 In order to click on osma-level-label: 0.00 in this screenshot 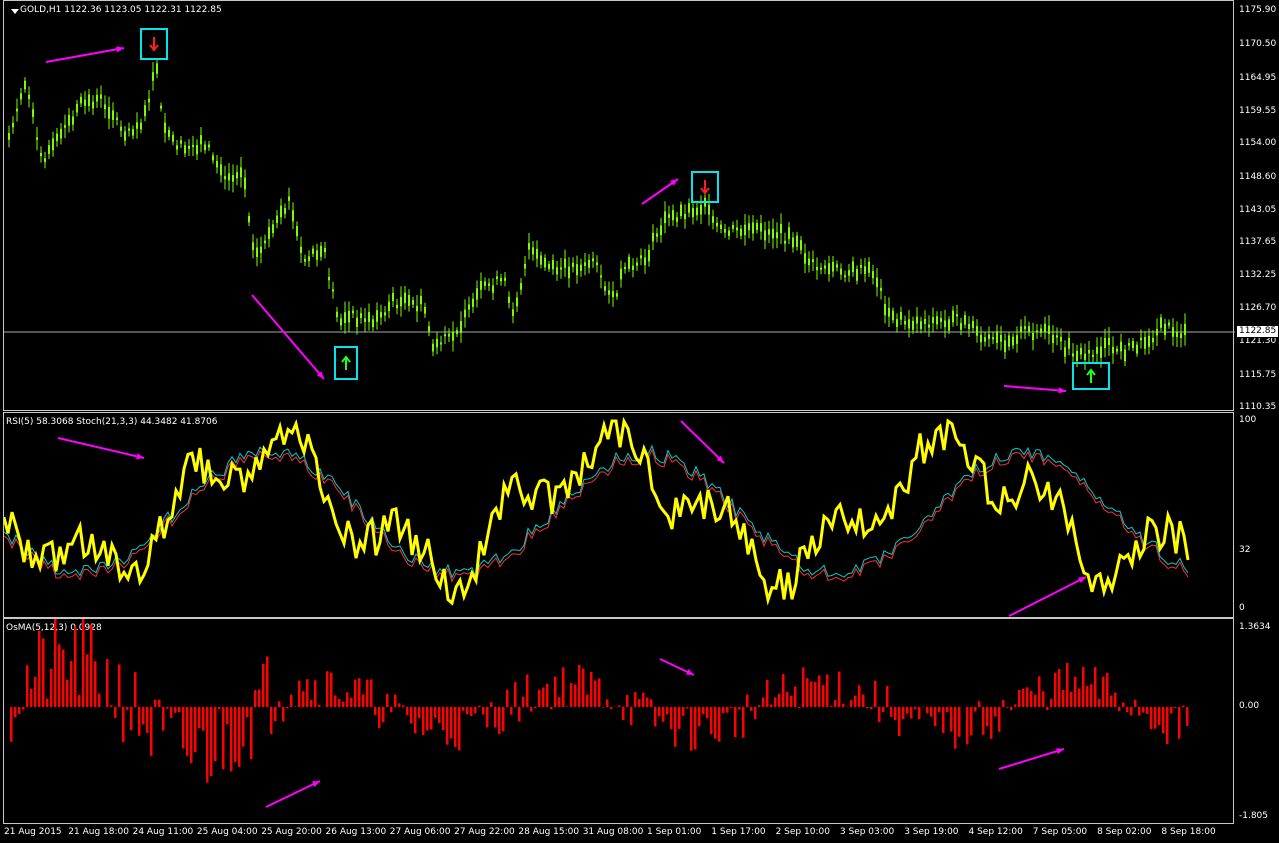, I will do `click(1249, 706)`.